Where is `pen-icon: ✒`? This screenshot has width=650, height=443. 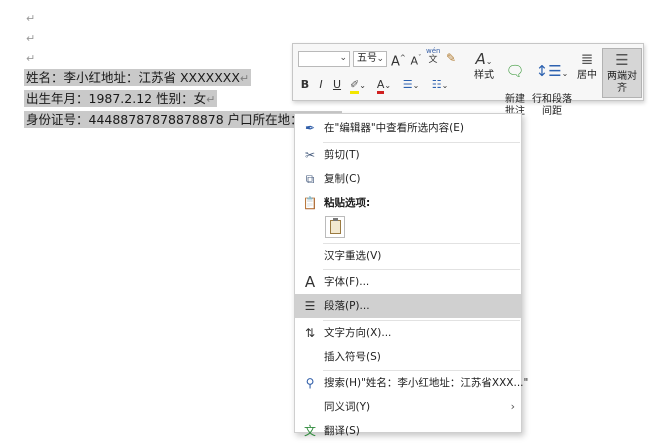 pen-icon: ✒ is located at coordinates (310, 128).